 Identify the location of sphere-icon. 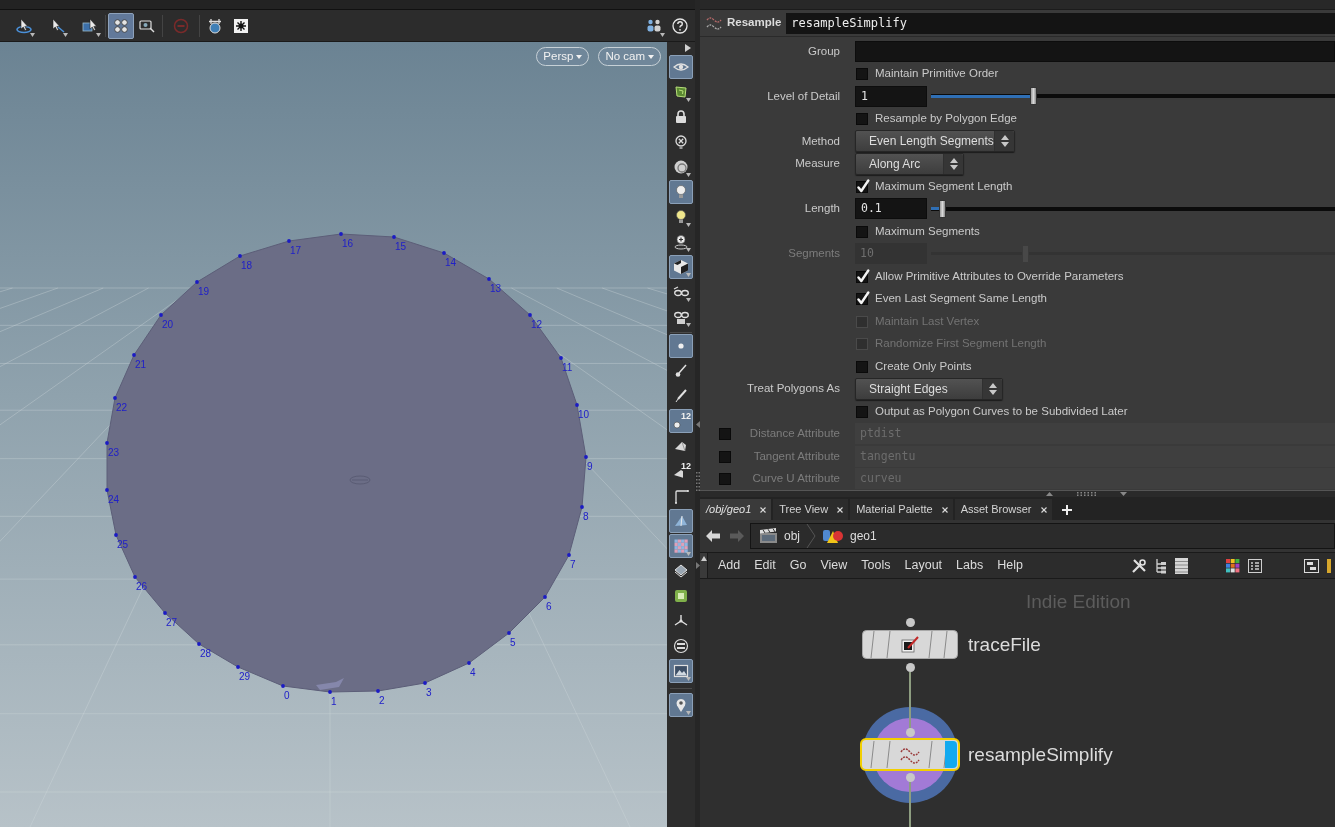
(681, 167).